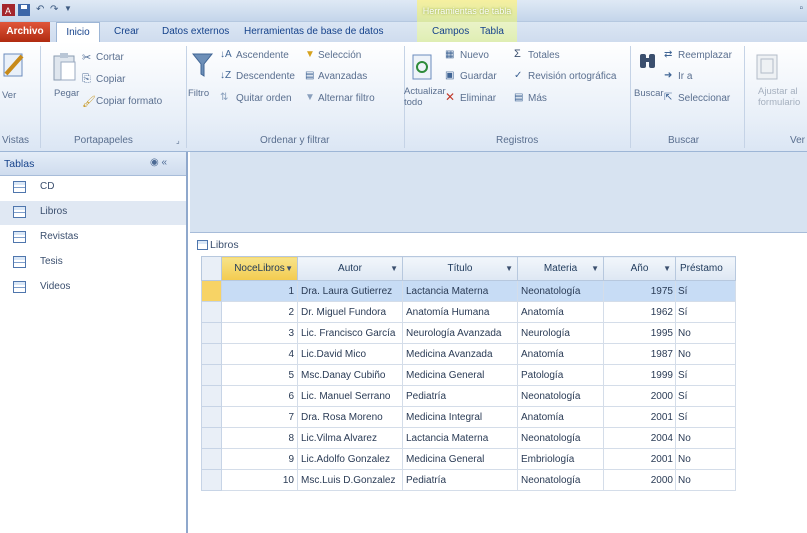  I want to click on refresh-all-icon, so click(422, 67).